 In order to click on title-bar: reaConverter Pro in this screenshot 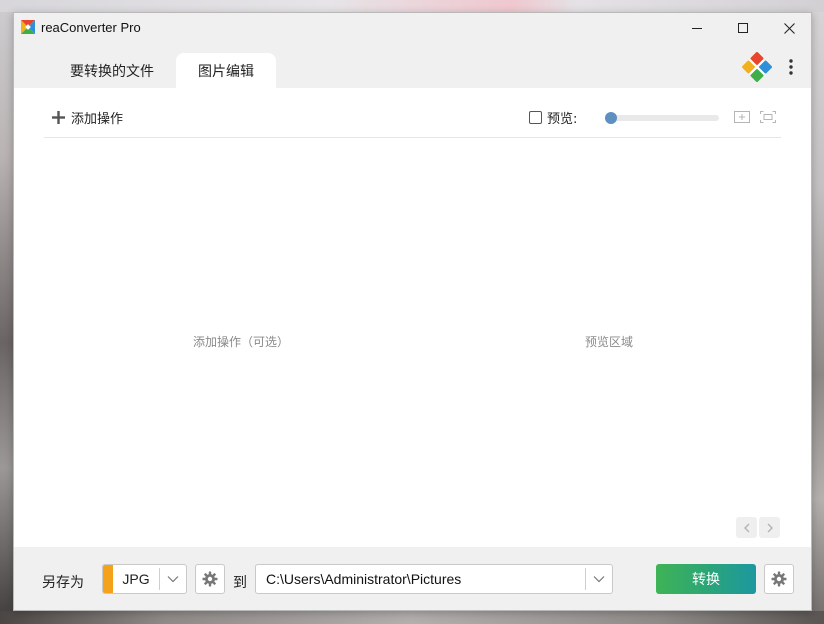, I will do `click(412, 28)`.